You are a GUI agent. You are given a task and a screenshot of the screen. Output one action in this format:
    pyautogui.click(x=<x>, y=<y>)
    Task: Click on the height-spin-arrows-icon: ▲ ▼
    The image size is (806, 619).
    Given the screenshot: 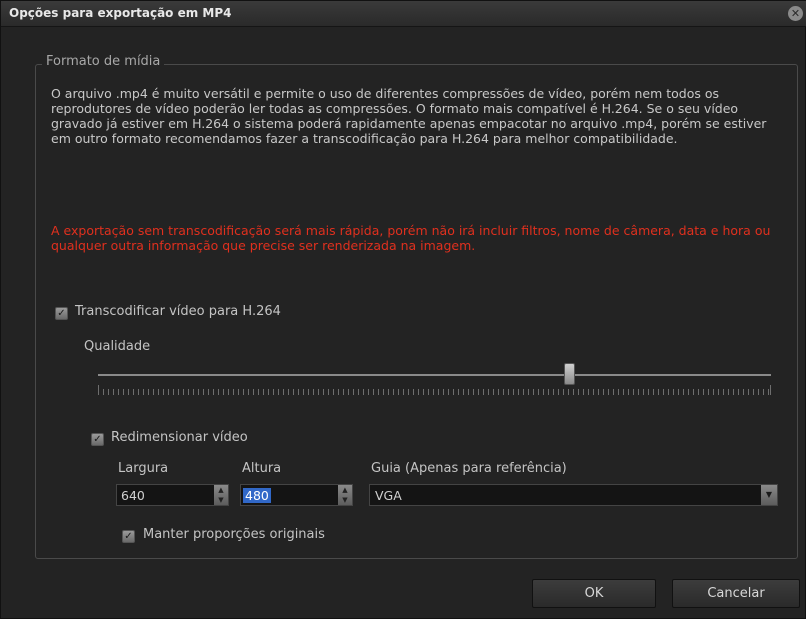 What is the action you would take?
    pyautogui.click(x=345, y=495)
    